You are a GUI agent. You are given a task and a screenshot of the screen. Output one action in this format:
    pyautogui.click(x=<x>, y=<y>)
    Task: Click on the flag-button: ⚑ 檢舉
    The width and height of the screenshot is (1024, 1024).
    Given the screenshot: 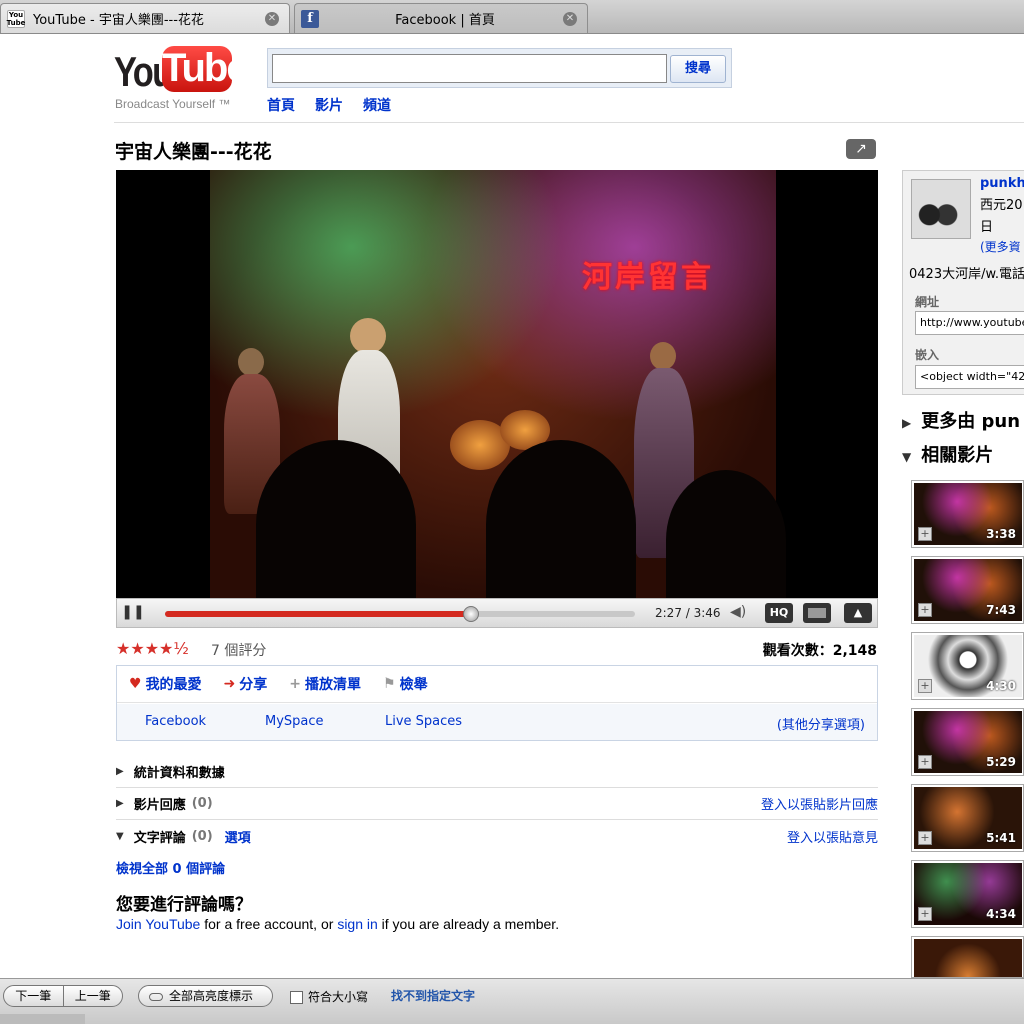 What is the action you would take?
    pyautogui.click(x=405, y=684)
    